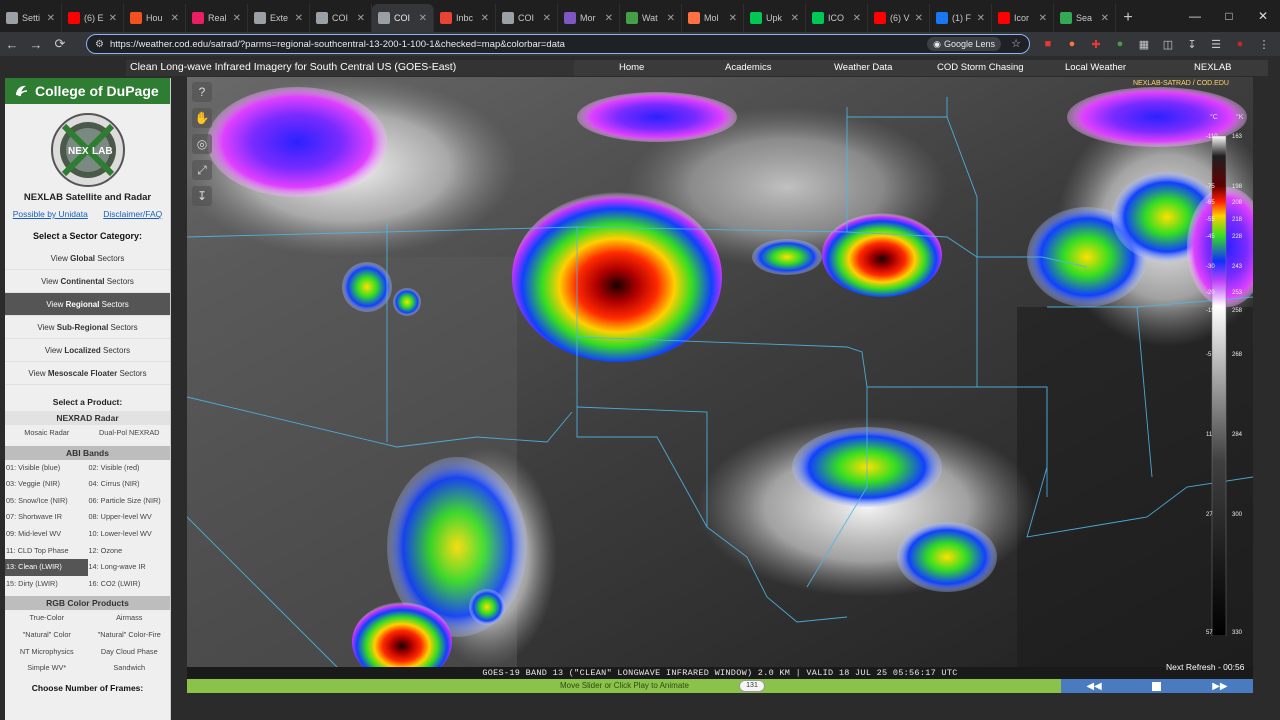 This screenshot has height=720, width=1280. What do you see at coordinates (46, 534) in the screenshot?
I see `product-item: 09: Mid-level WV` at bounding box center [46, 534].